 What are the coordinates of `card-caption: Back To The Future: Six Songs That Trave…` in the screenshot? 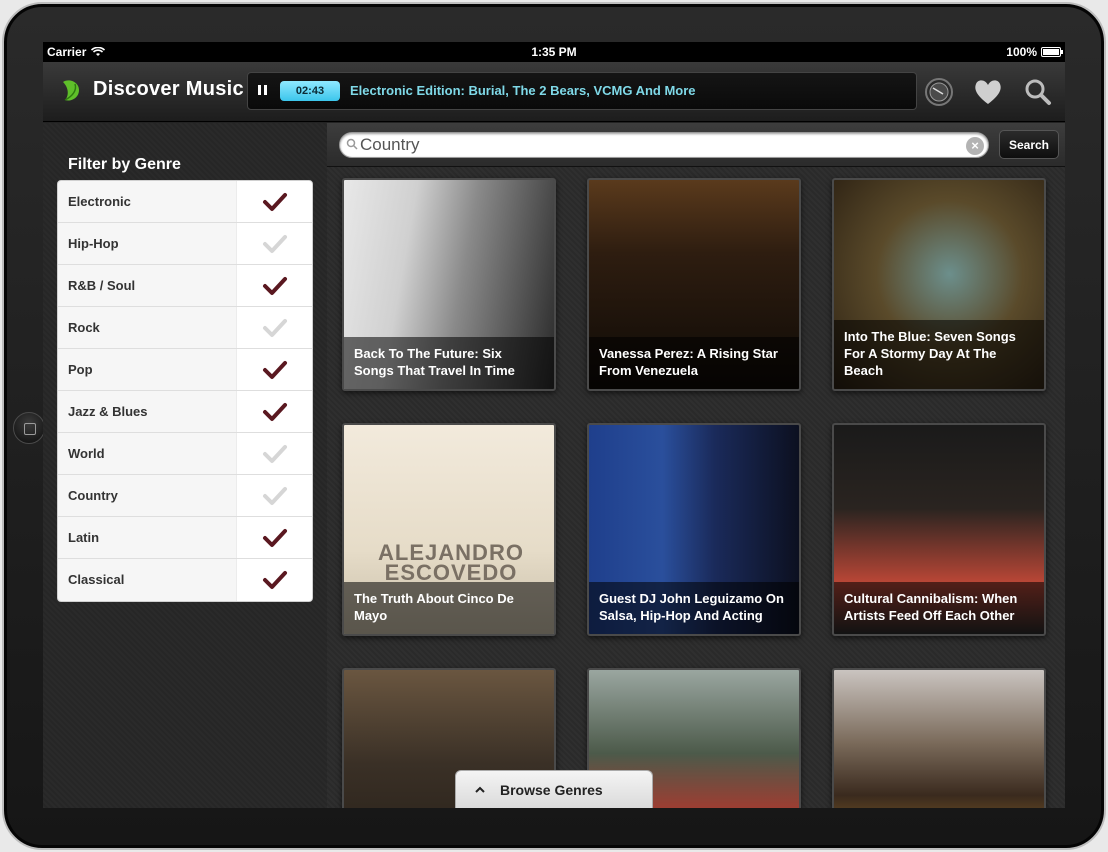 It's located at (449, 363).